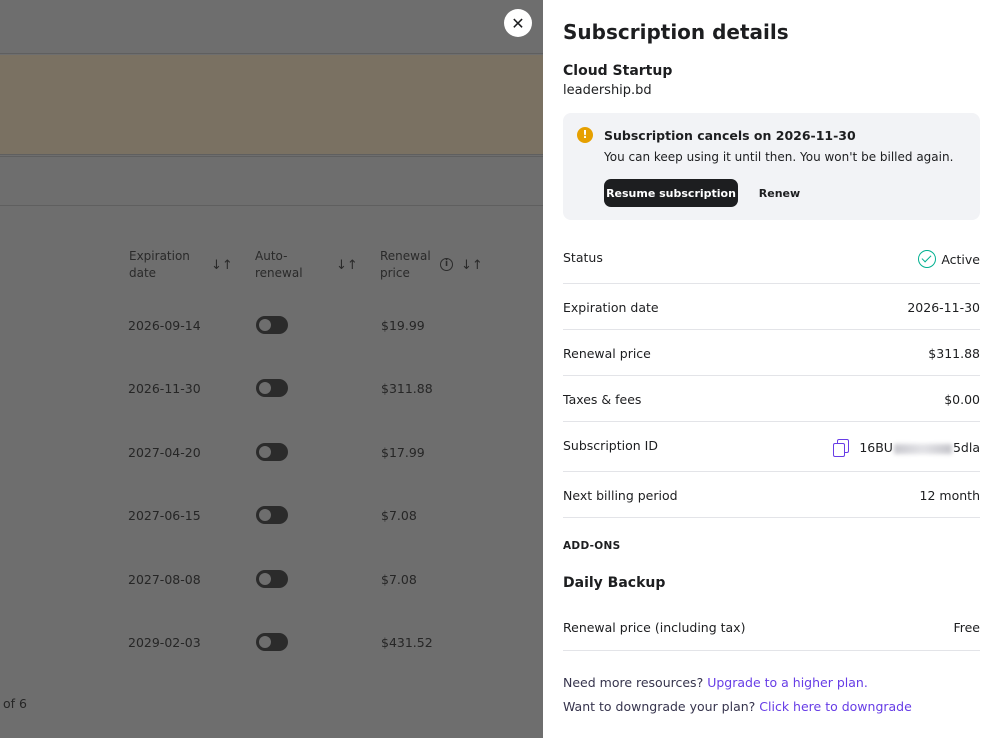 This screenshot has height=738, width=1000. Describe the element at coordinates (730, 135) in the screenshot. I see `alert-title: Subscription cancels on 2026-11-30` at that location.